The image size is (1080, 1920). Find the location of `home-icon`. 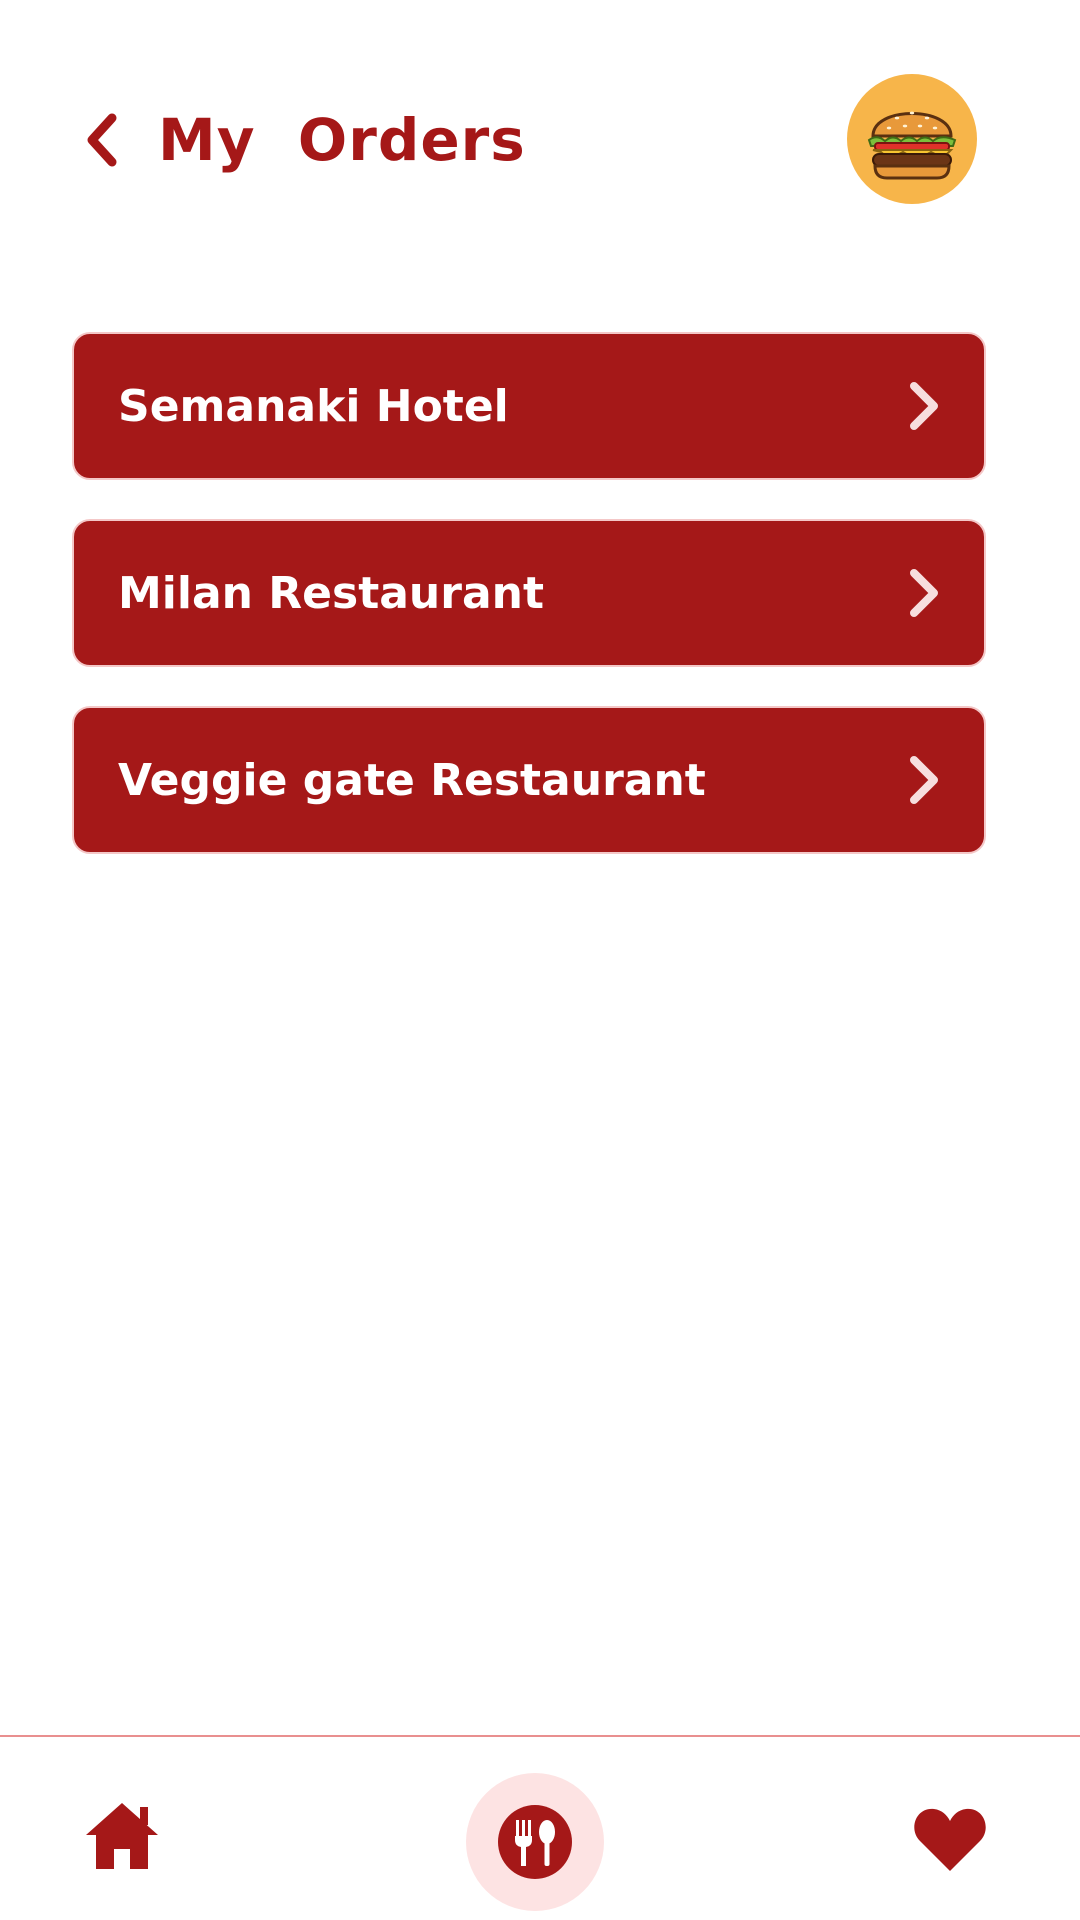

home-icon is located at coordinates (122, 1836).